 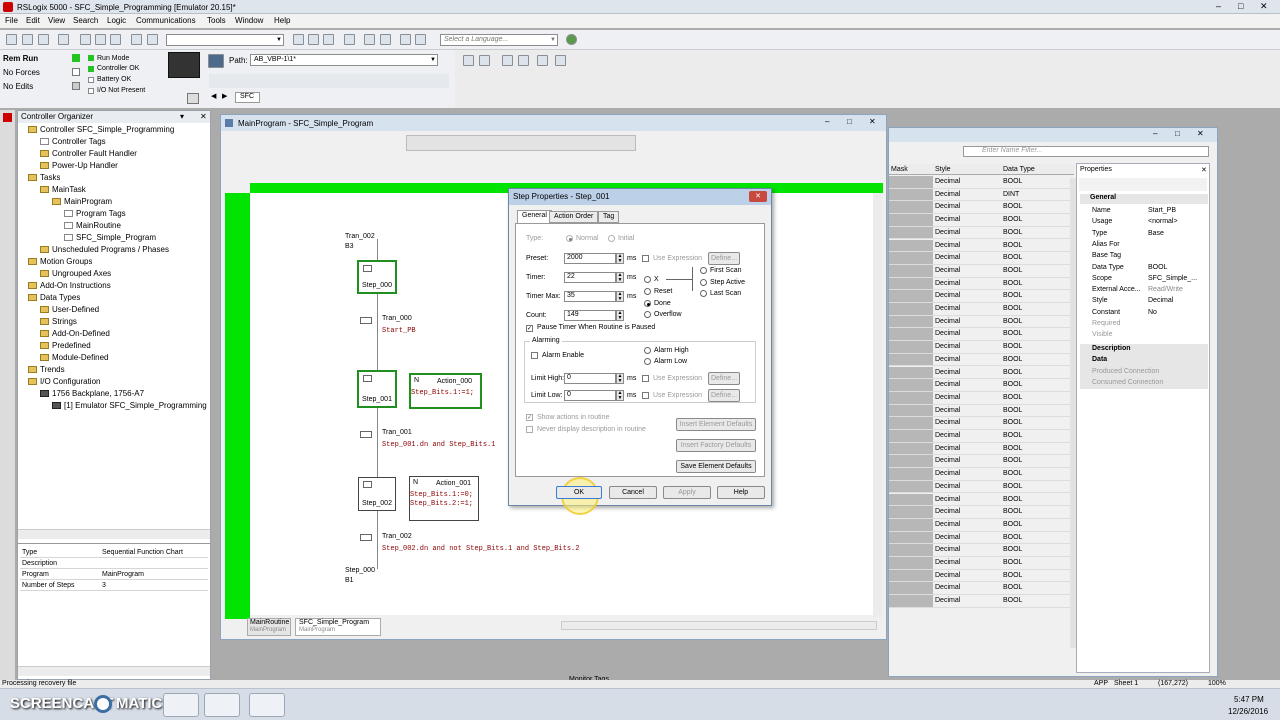 What do you see at coordinates (758, 196) in the screenshot?
I see `dialog-close-icon: ✕` at bounding box center [758, 196].